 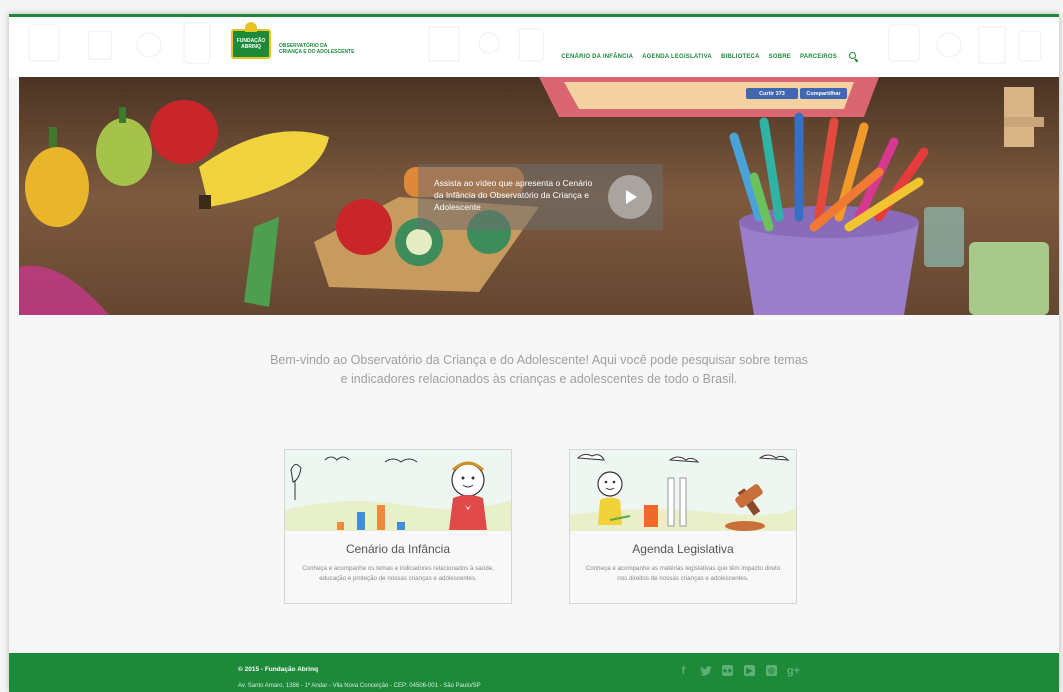 I want to click on facebook-share-button: Compartilhar, so click(x=823, y=93).